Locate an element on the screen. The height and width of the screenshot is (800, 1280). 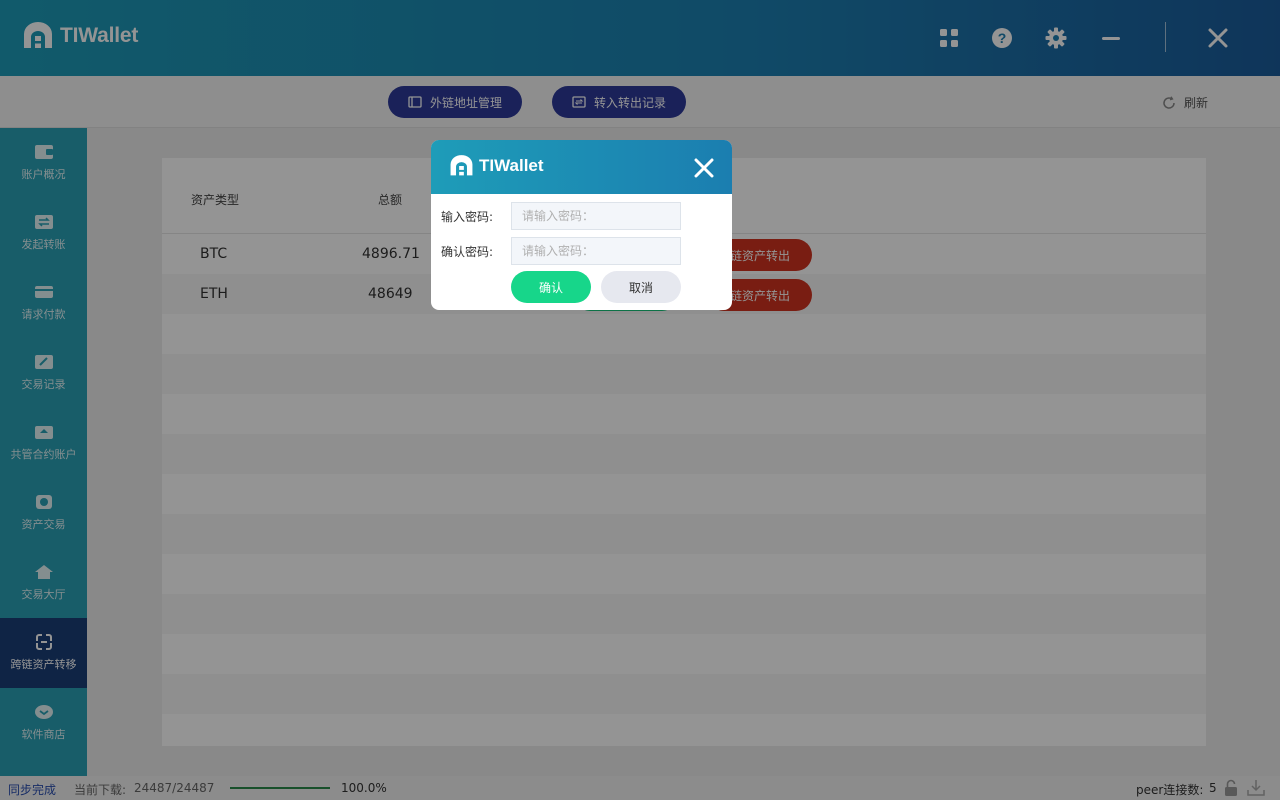
dialog-close-icon is located at coordinates (704, 168).